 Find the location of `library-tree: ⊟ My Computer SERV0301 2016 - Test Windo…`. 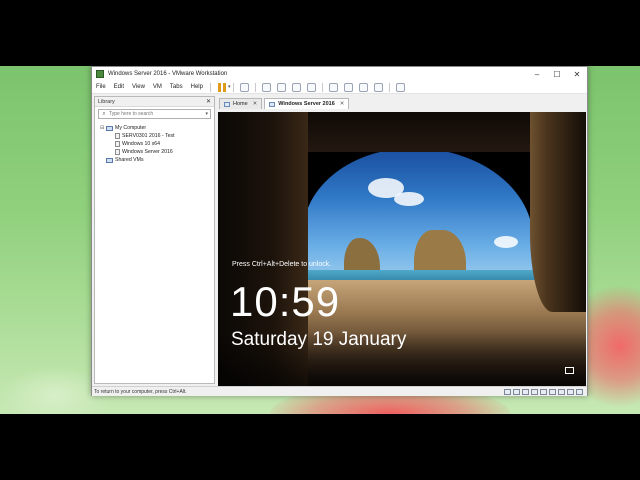

library-tree: ⊟ My Computer SERV0301 2016 - Test Windo… is located at coordinates (154, 142).